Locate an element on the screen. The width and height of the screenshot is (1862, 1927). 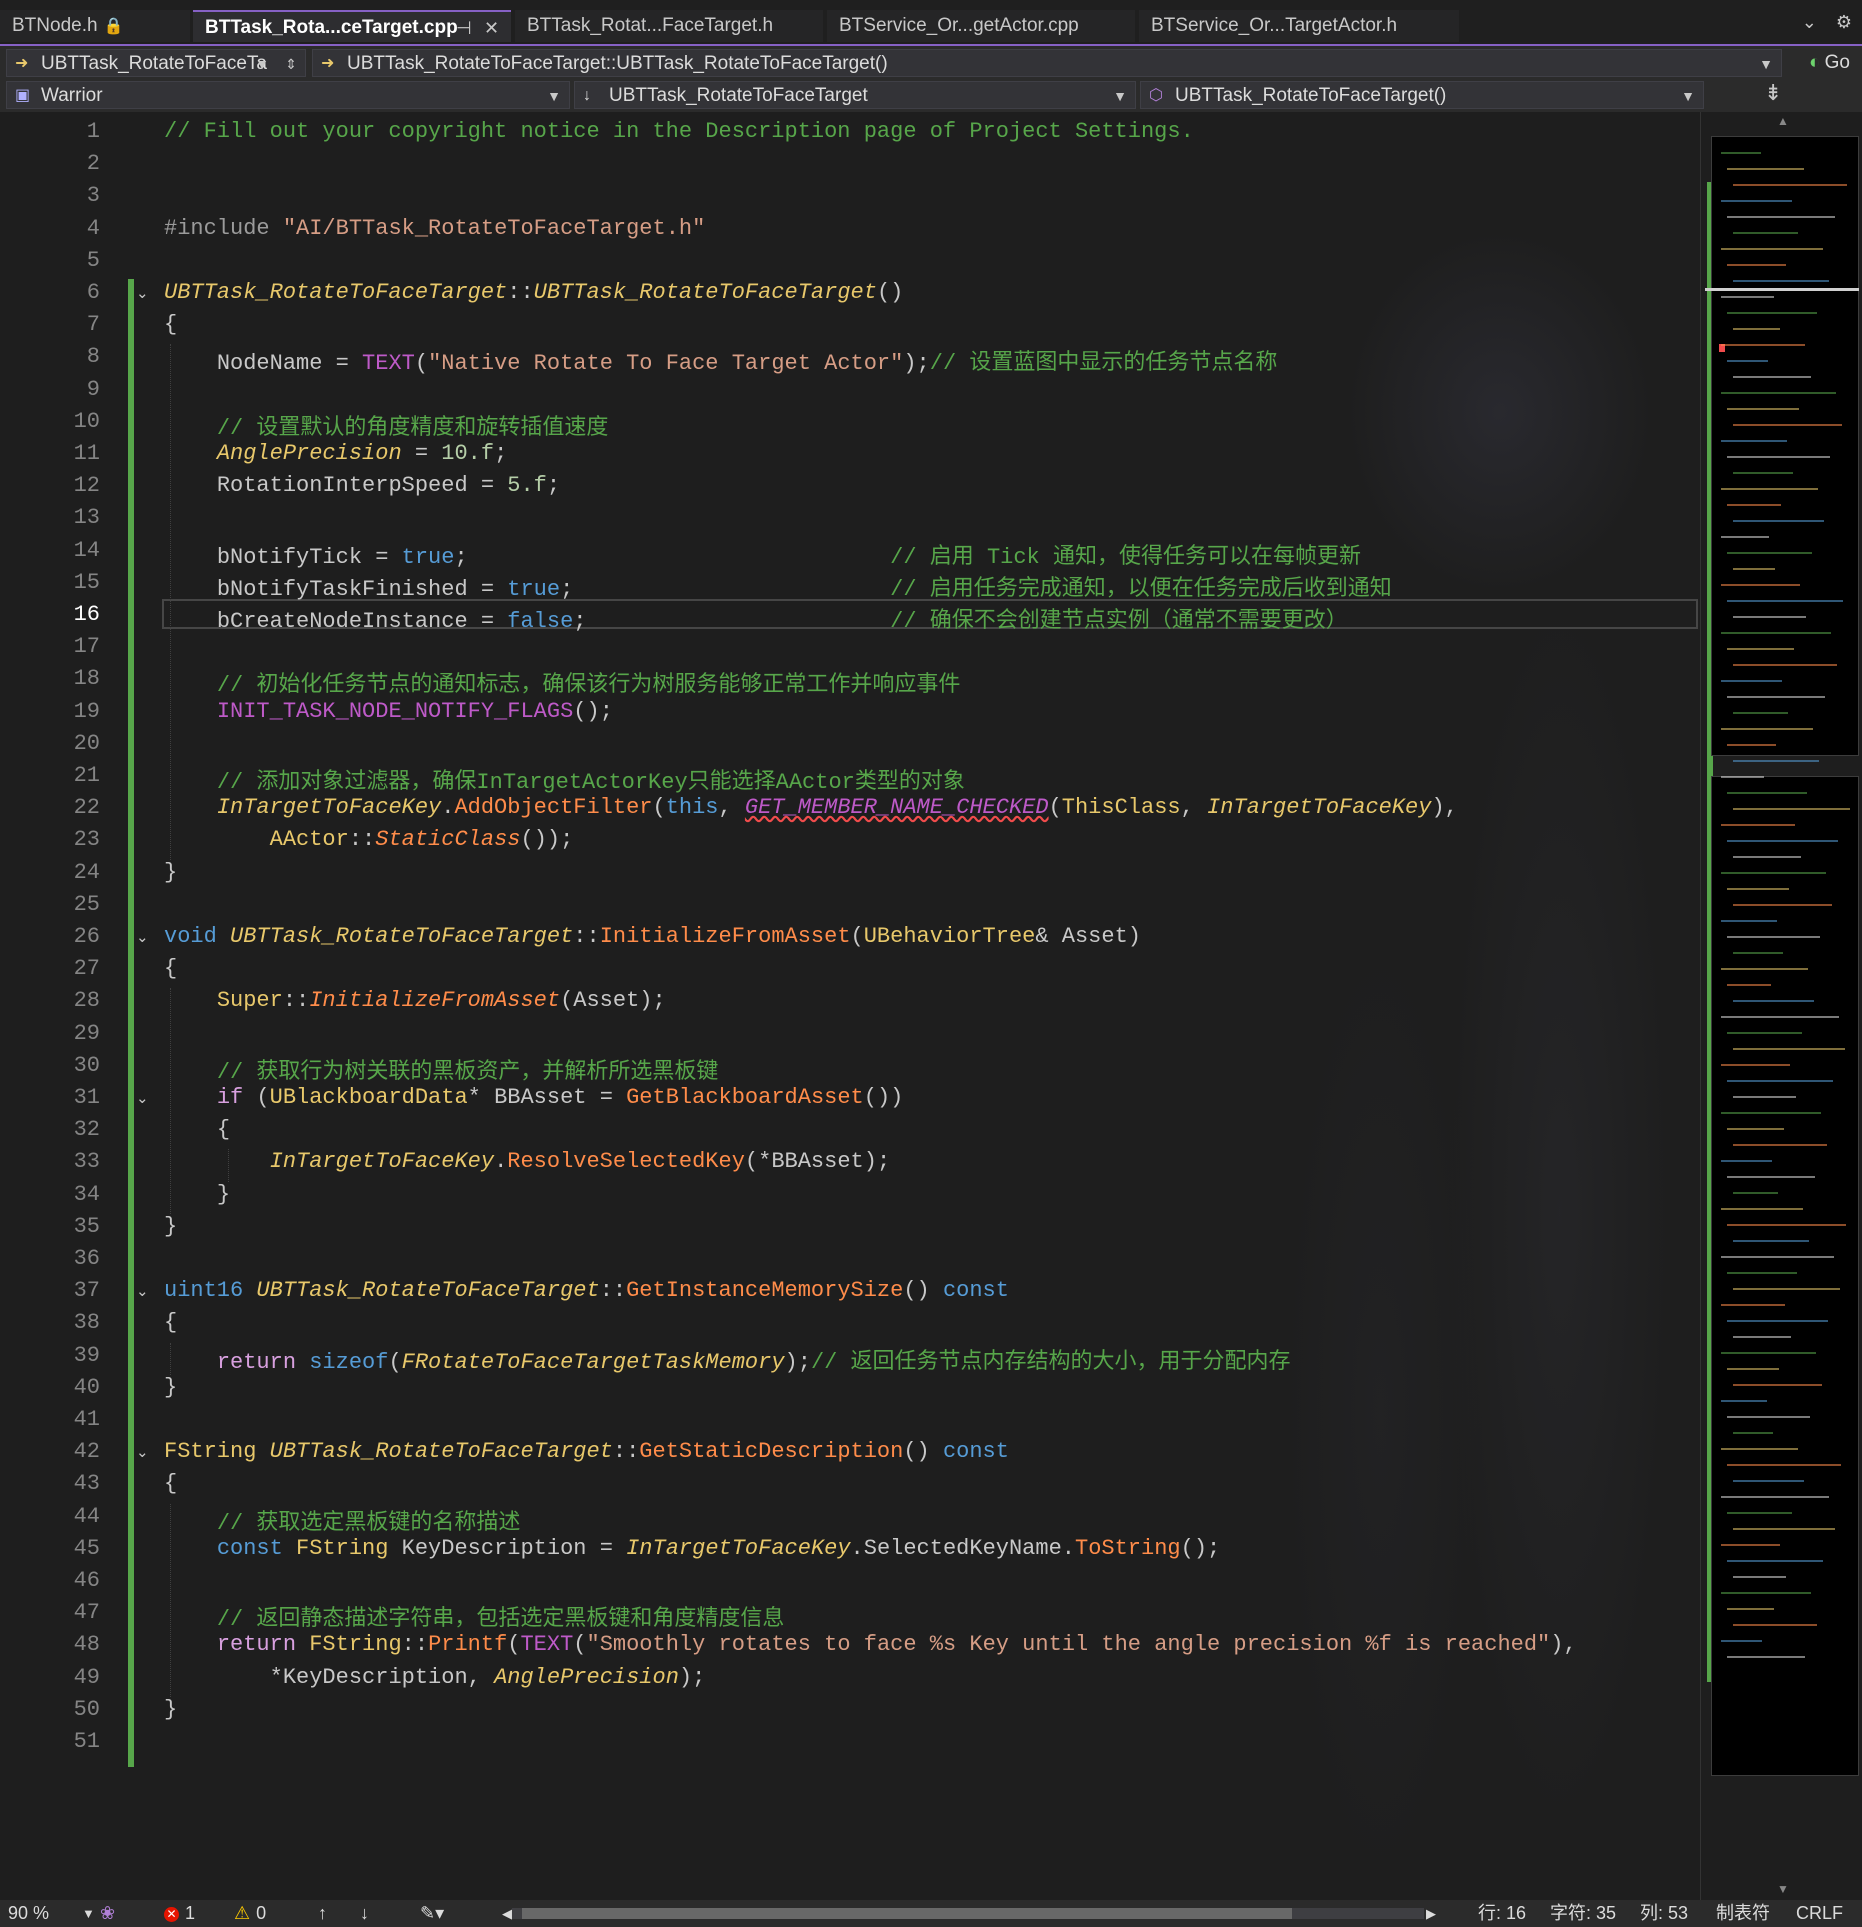
next-issue-icon: ↓ is located at coordinates (364, 1913).